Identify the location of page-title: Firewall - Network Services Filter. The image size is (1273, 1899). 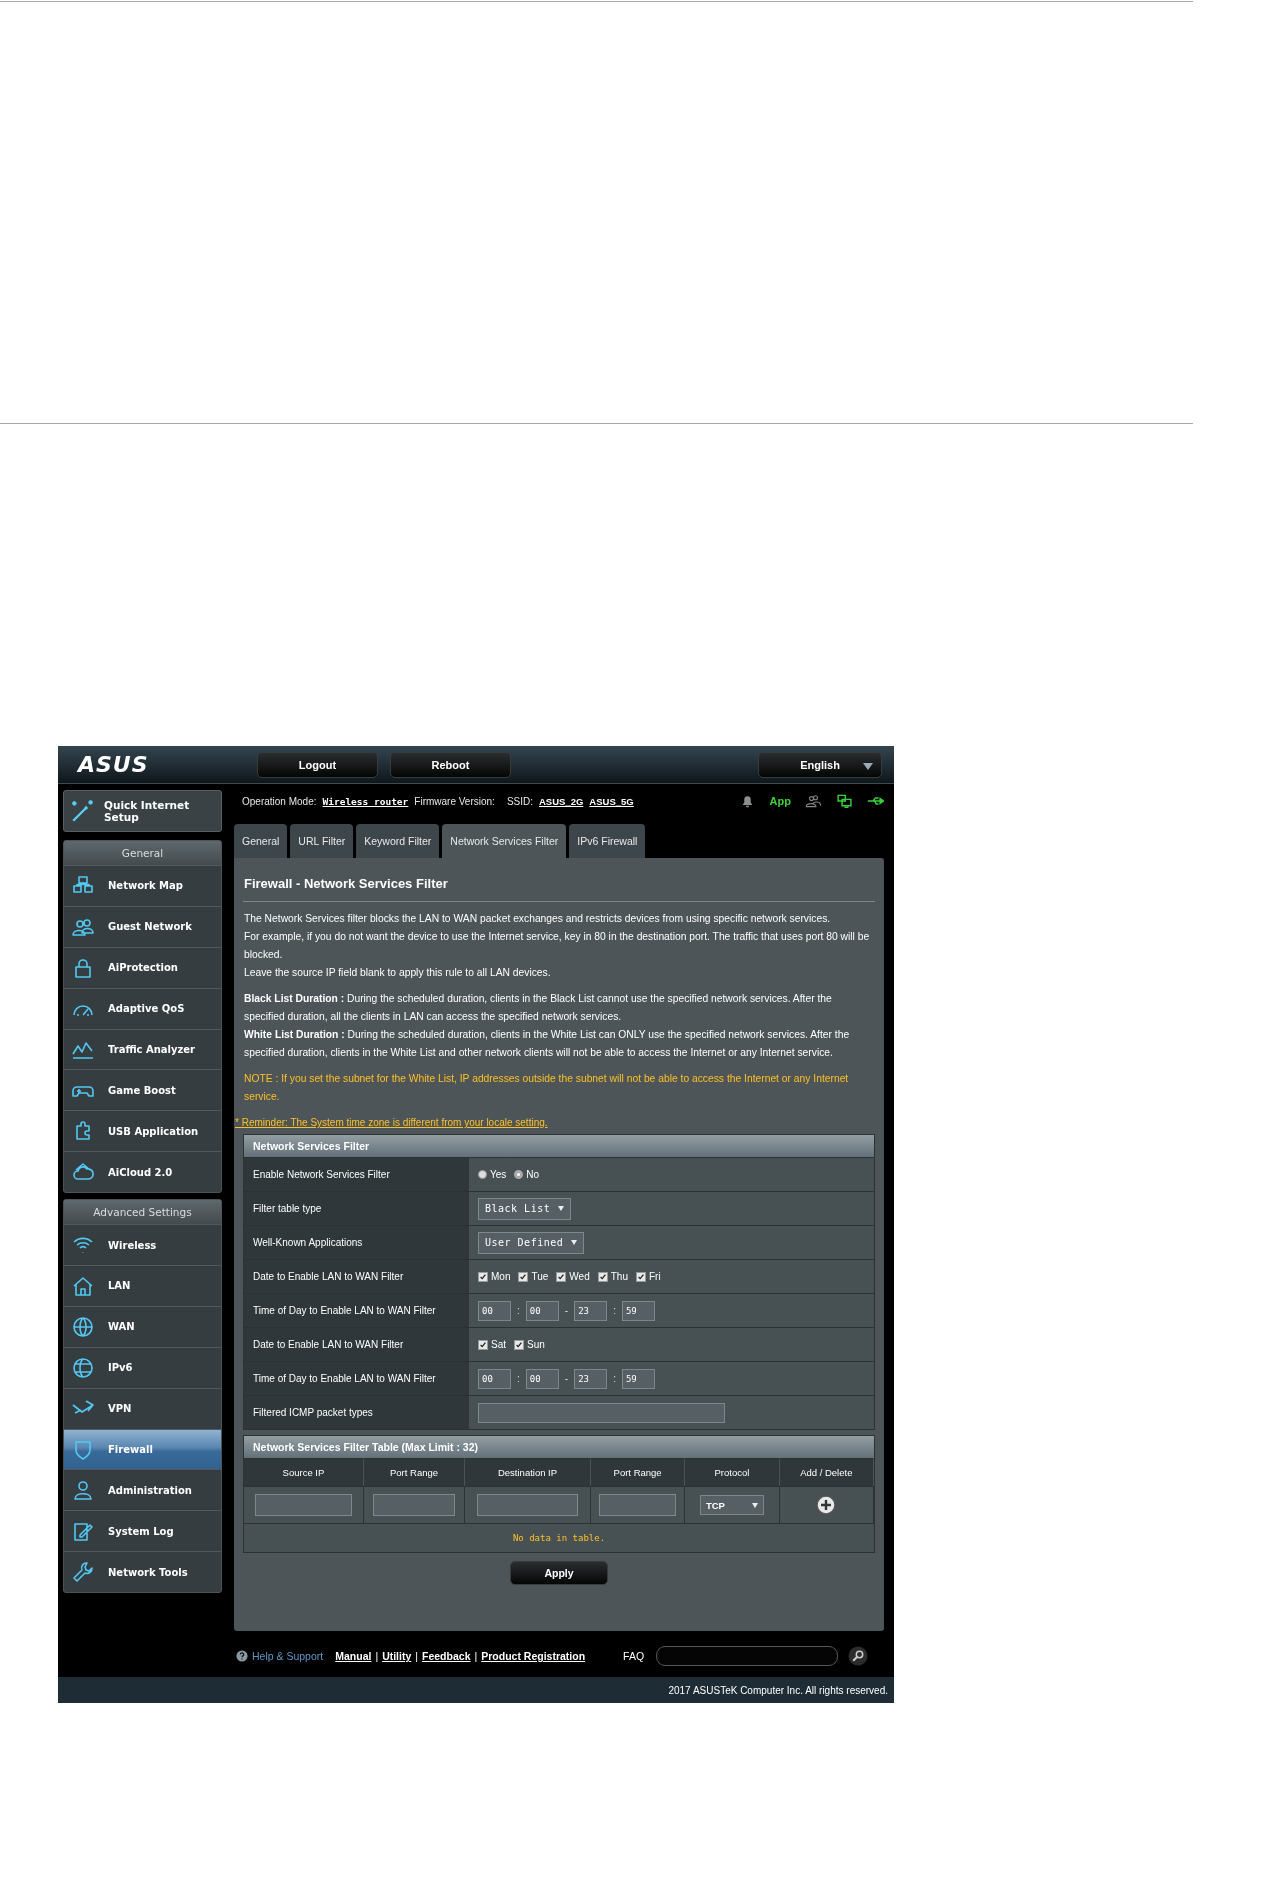
(346, 883).